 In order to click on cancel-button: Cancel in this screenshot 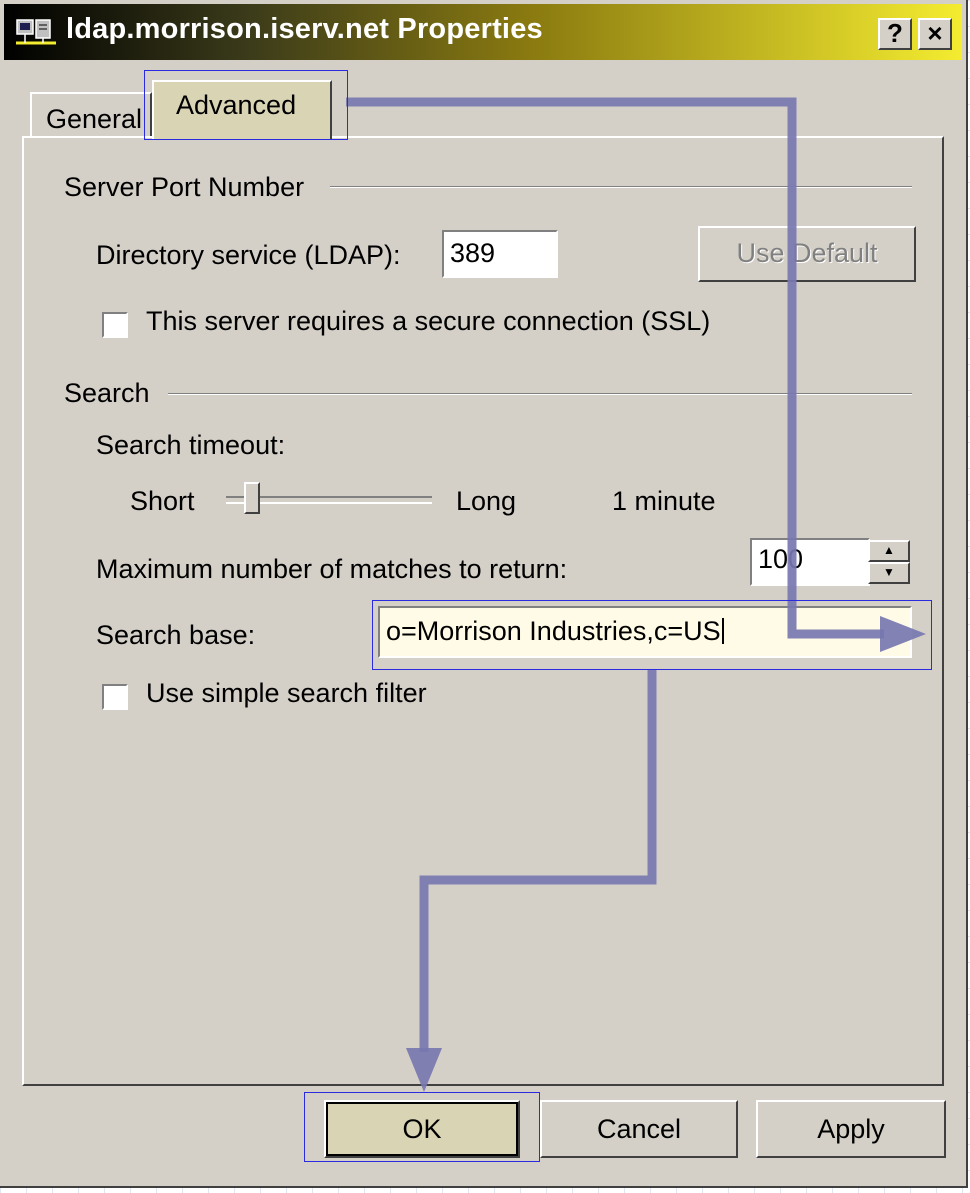, I will do `click(639, 1129)`.